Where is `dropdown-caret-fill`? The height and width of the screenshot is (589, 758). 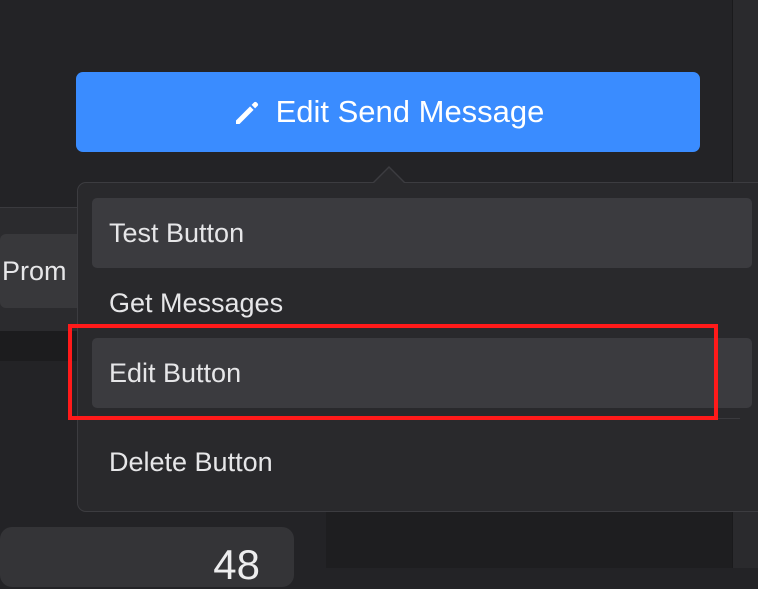 dropdown-caret-fill is located at coordinates (389, 176).